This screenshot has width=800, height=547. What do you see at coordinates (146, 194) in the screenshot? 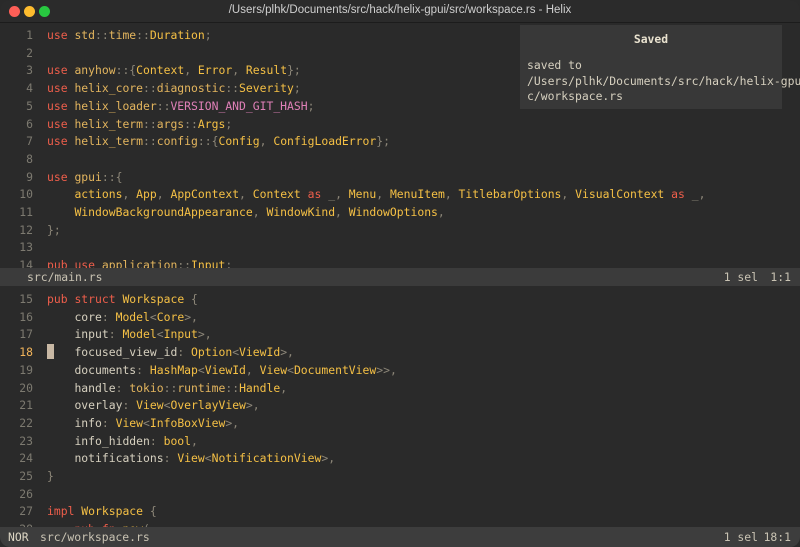
I see `code-token: App` at bounding box center [146, 194].